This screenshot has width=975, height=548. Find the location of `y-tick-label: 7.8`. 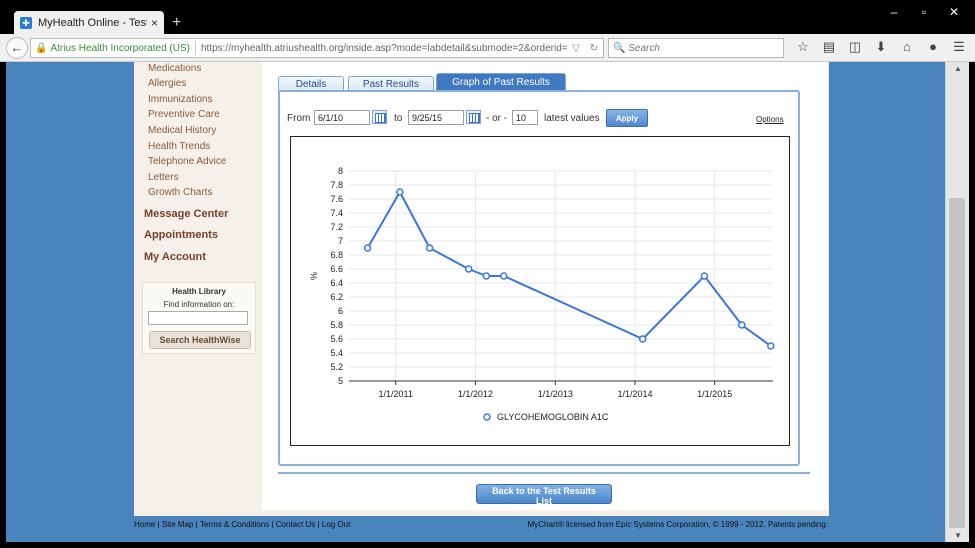

y-tick-label: 7.8 is located at coordinates (336, 185).